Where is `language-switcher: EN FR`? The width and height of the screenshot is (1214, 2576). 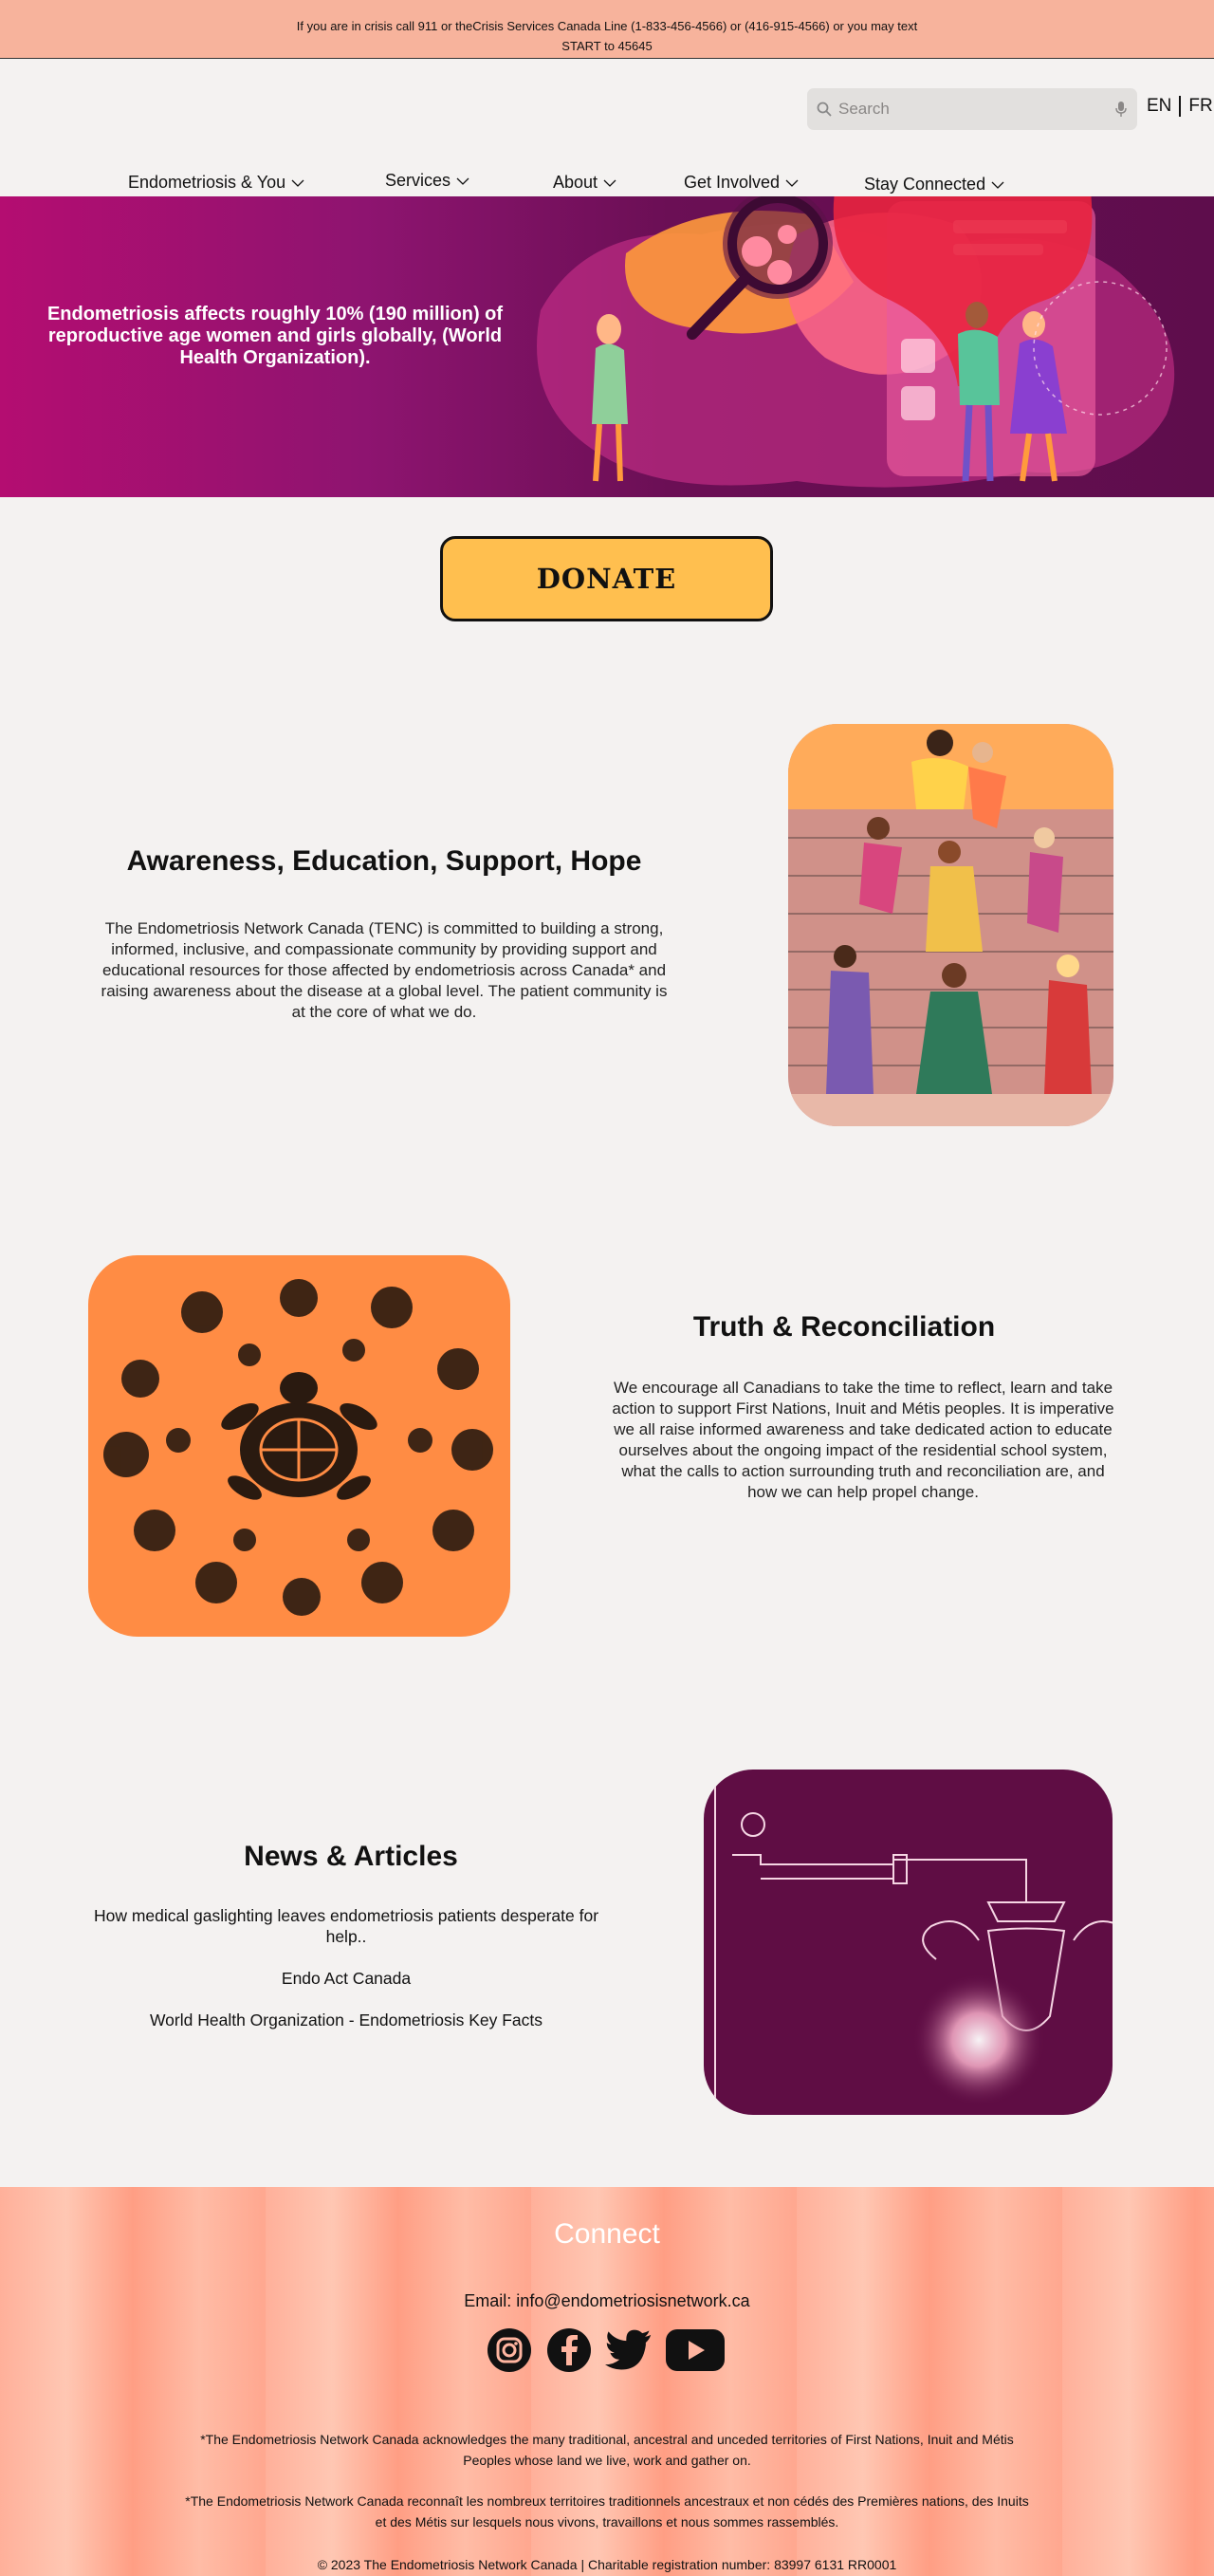 language-switcher: EN FR is located at coordinates (1180, 106).